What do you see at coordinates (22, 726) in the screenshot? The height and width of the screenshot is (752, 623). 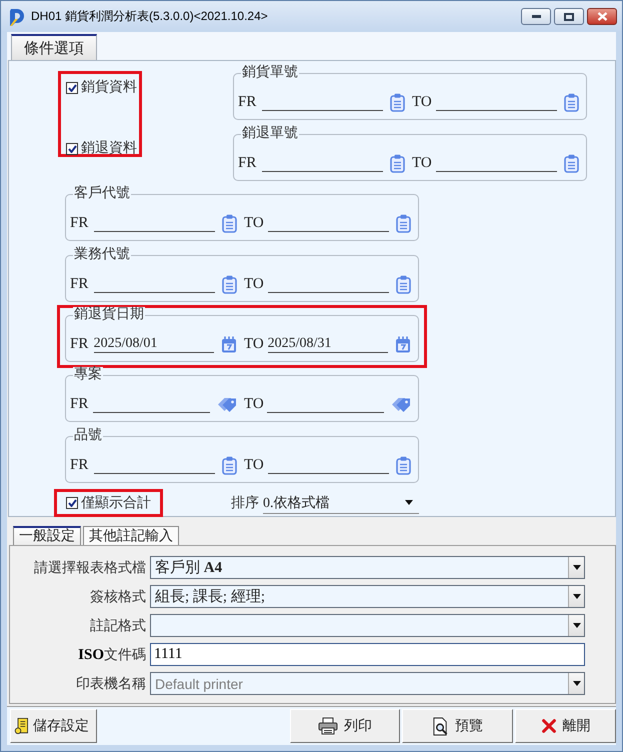 I see `note-icon` at bounding box center [22, 726].